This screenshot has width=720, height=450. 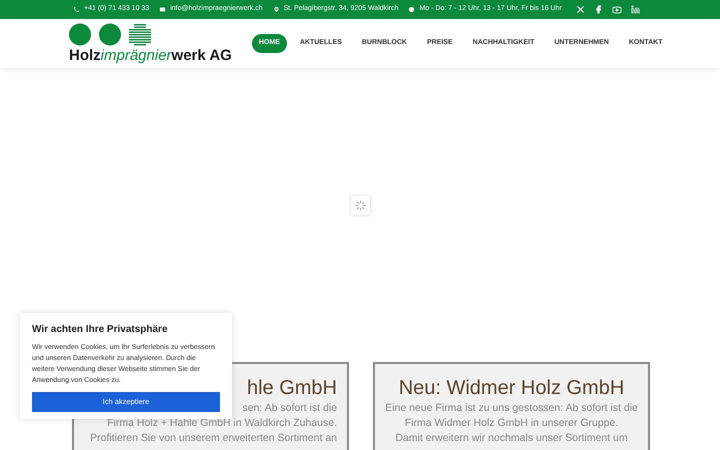 I want to click on x-icon, so click(x=580, y=9).